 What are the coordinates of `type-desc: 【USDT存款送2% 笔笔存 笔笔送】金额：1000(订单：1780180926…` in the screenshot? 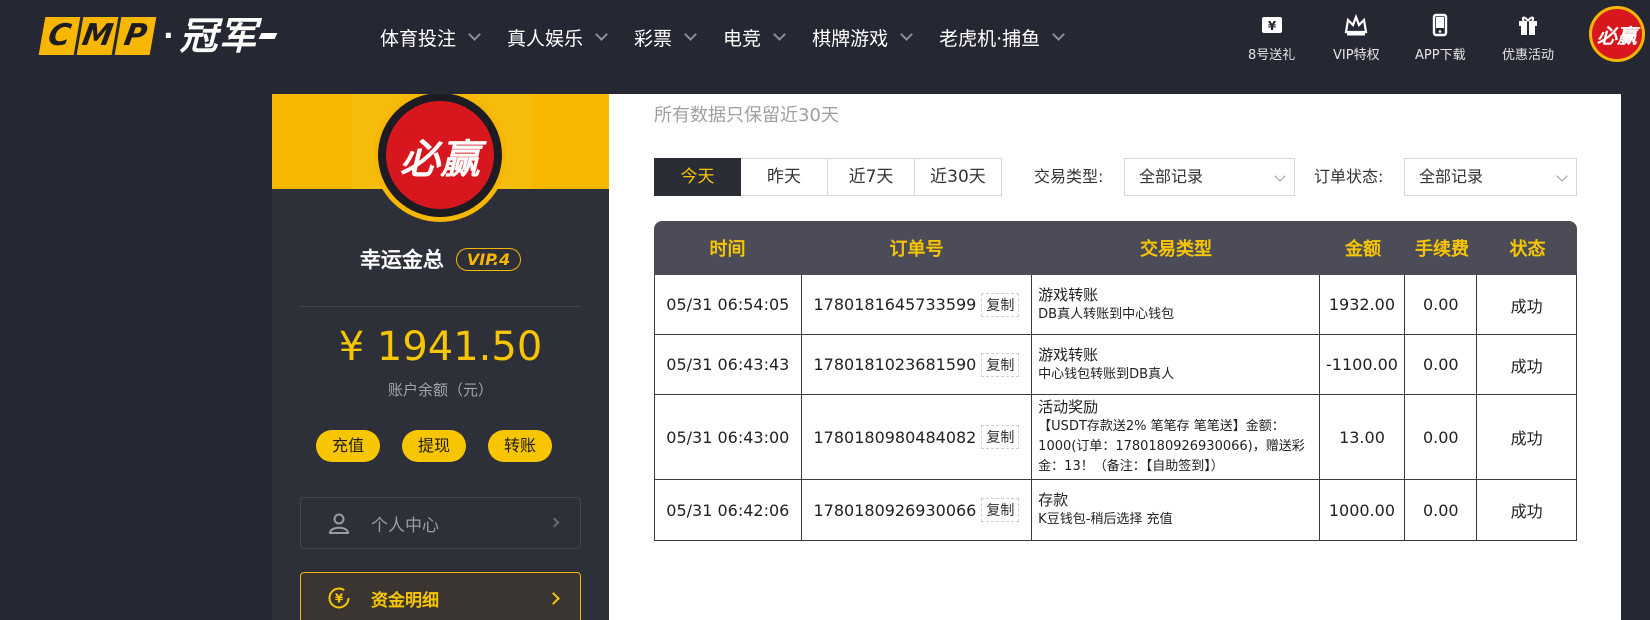 It's located at (1171, 446).